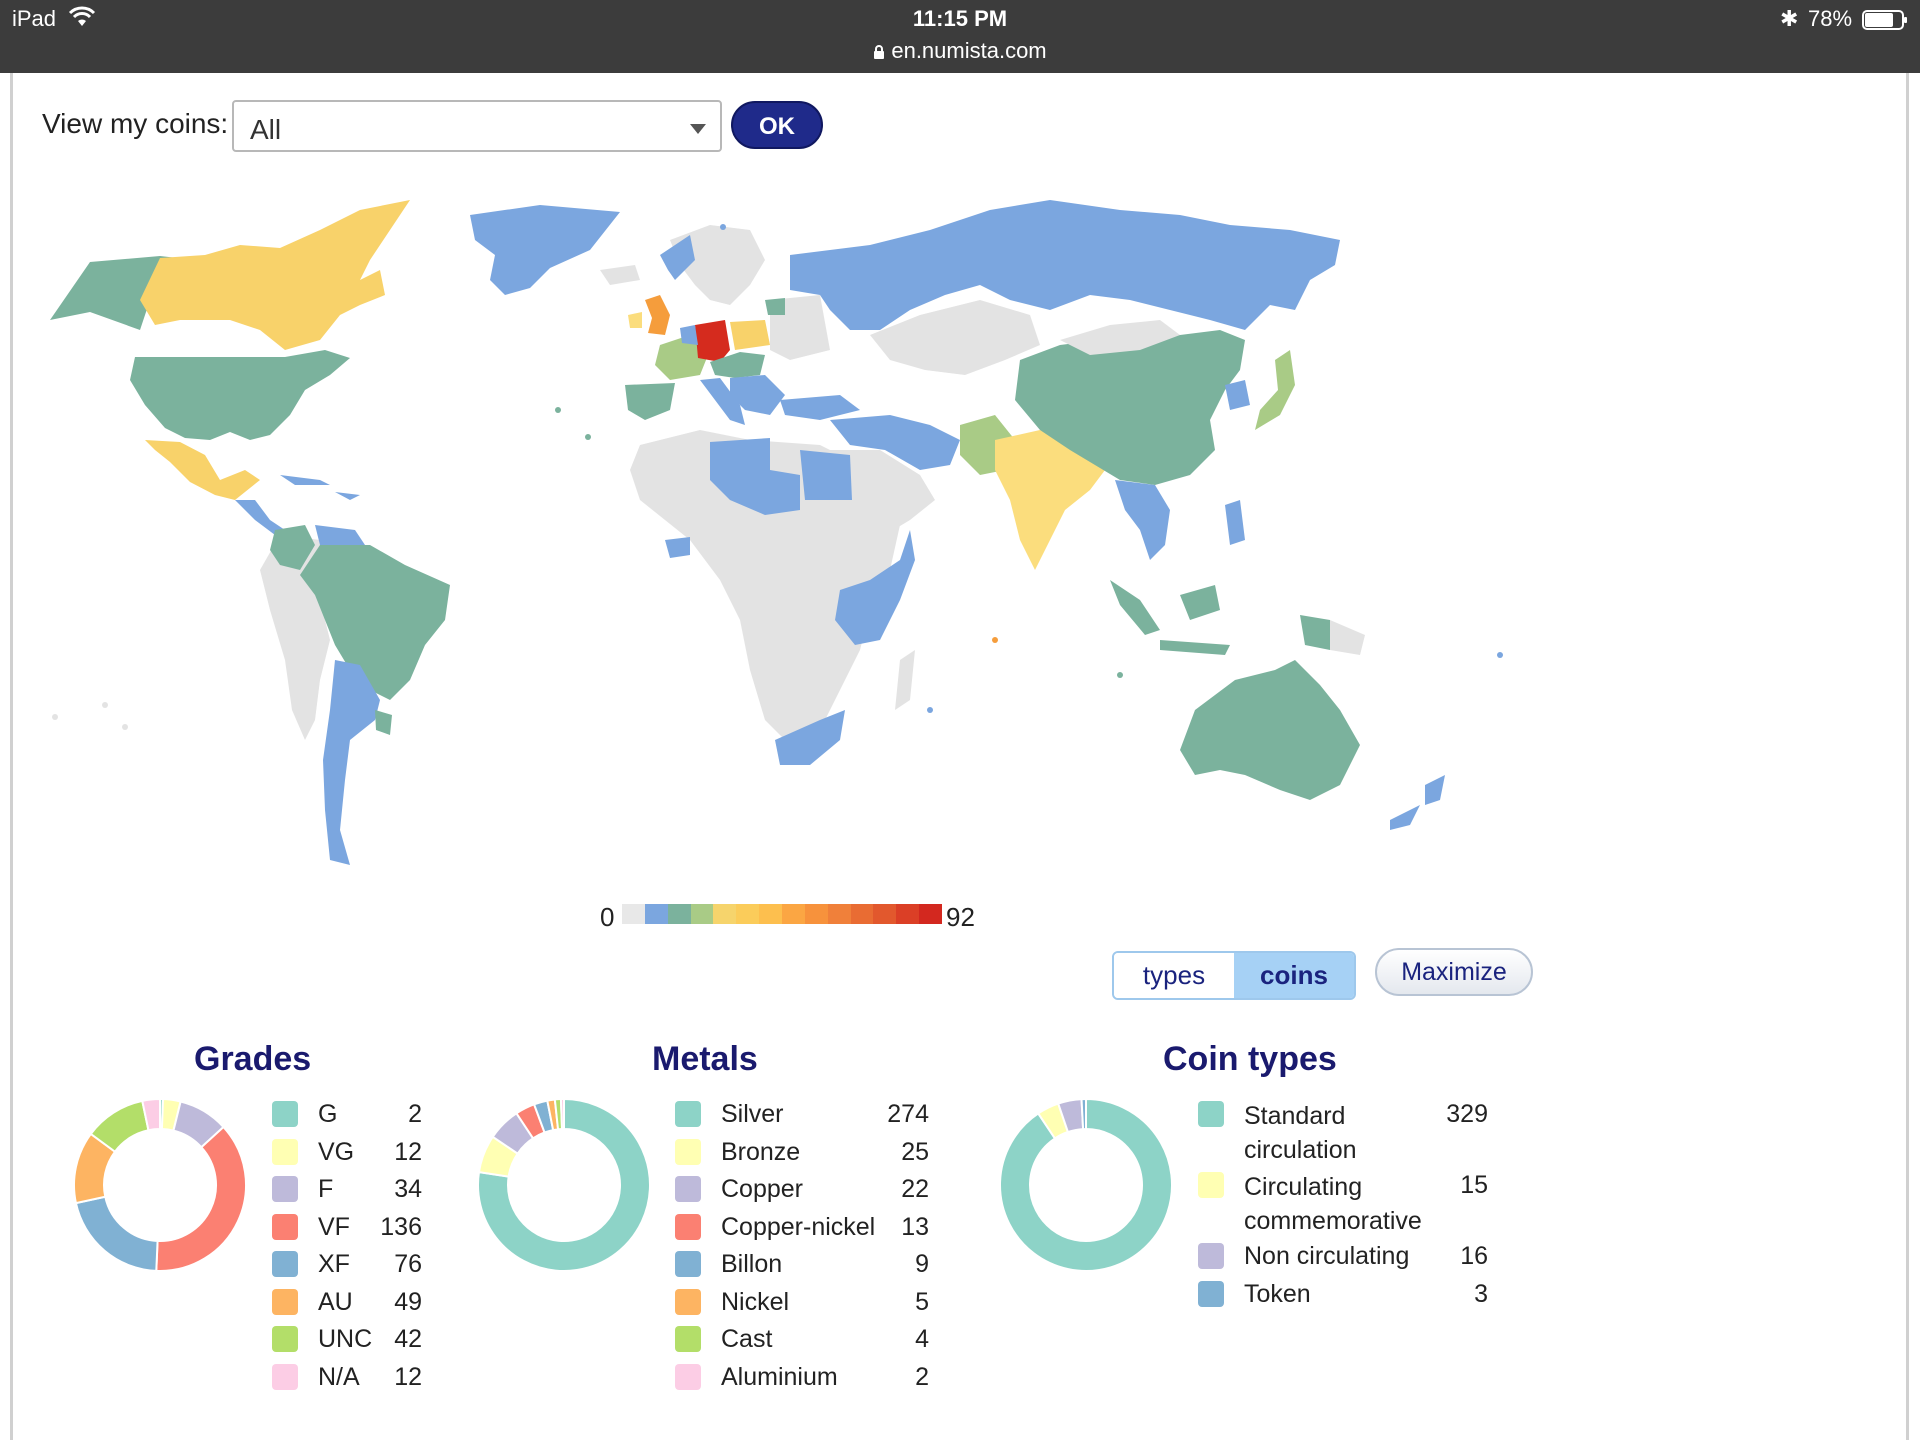 This screenshot has height=1440, width=1920. What do you see at coordinates (1347, 637) in the screenshot?
I see `region-new-guinea-east` at bounding box center [1347, 637].